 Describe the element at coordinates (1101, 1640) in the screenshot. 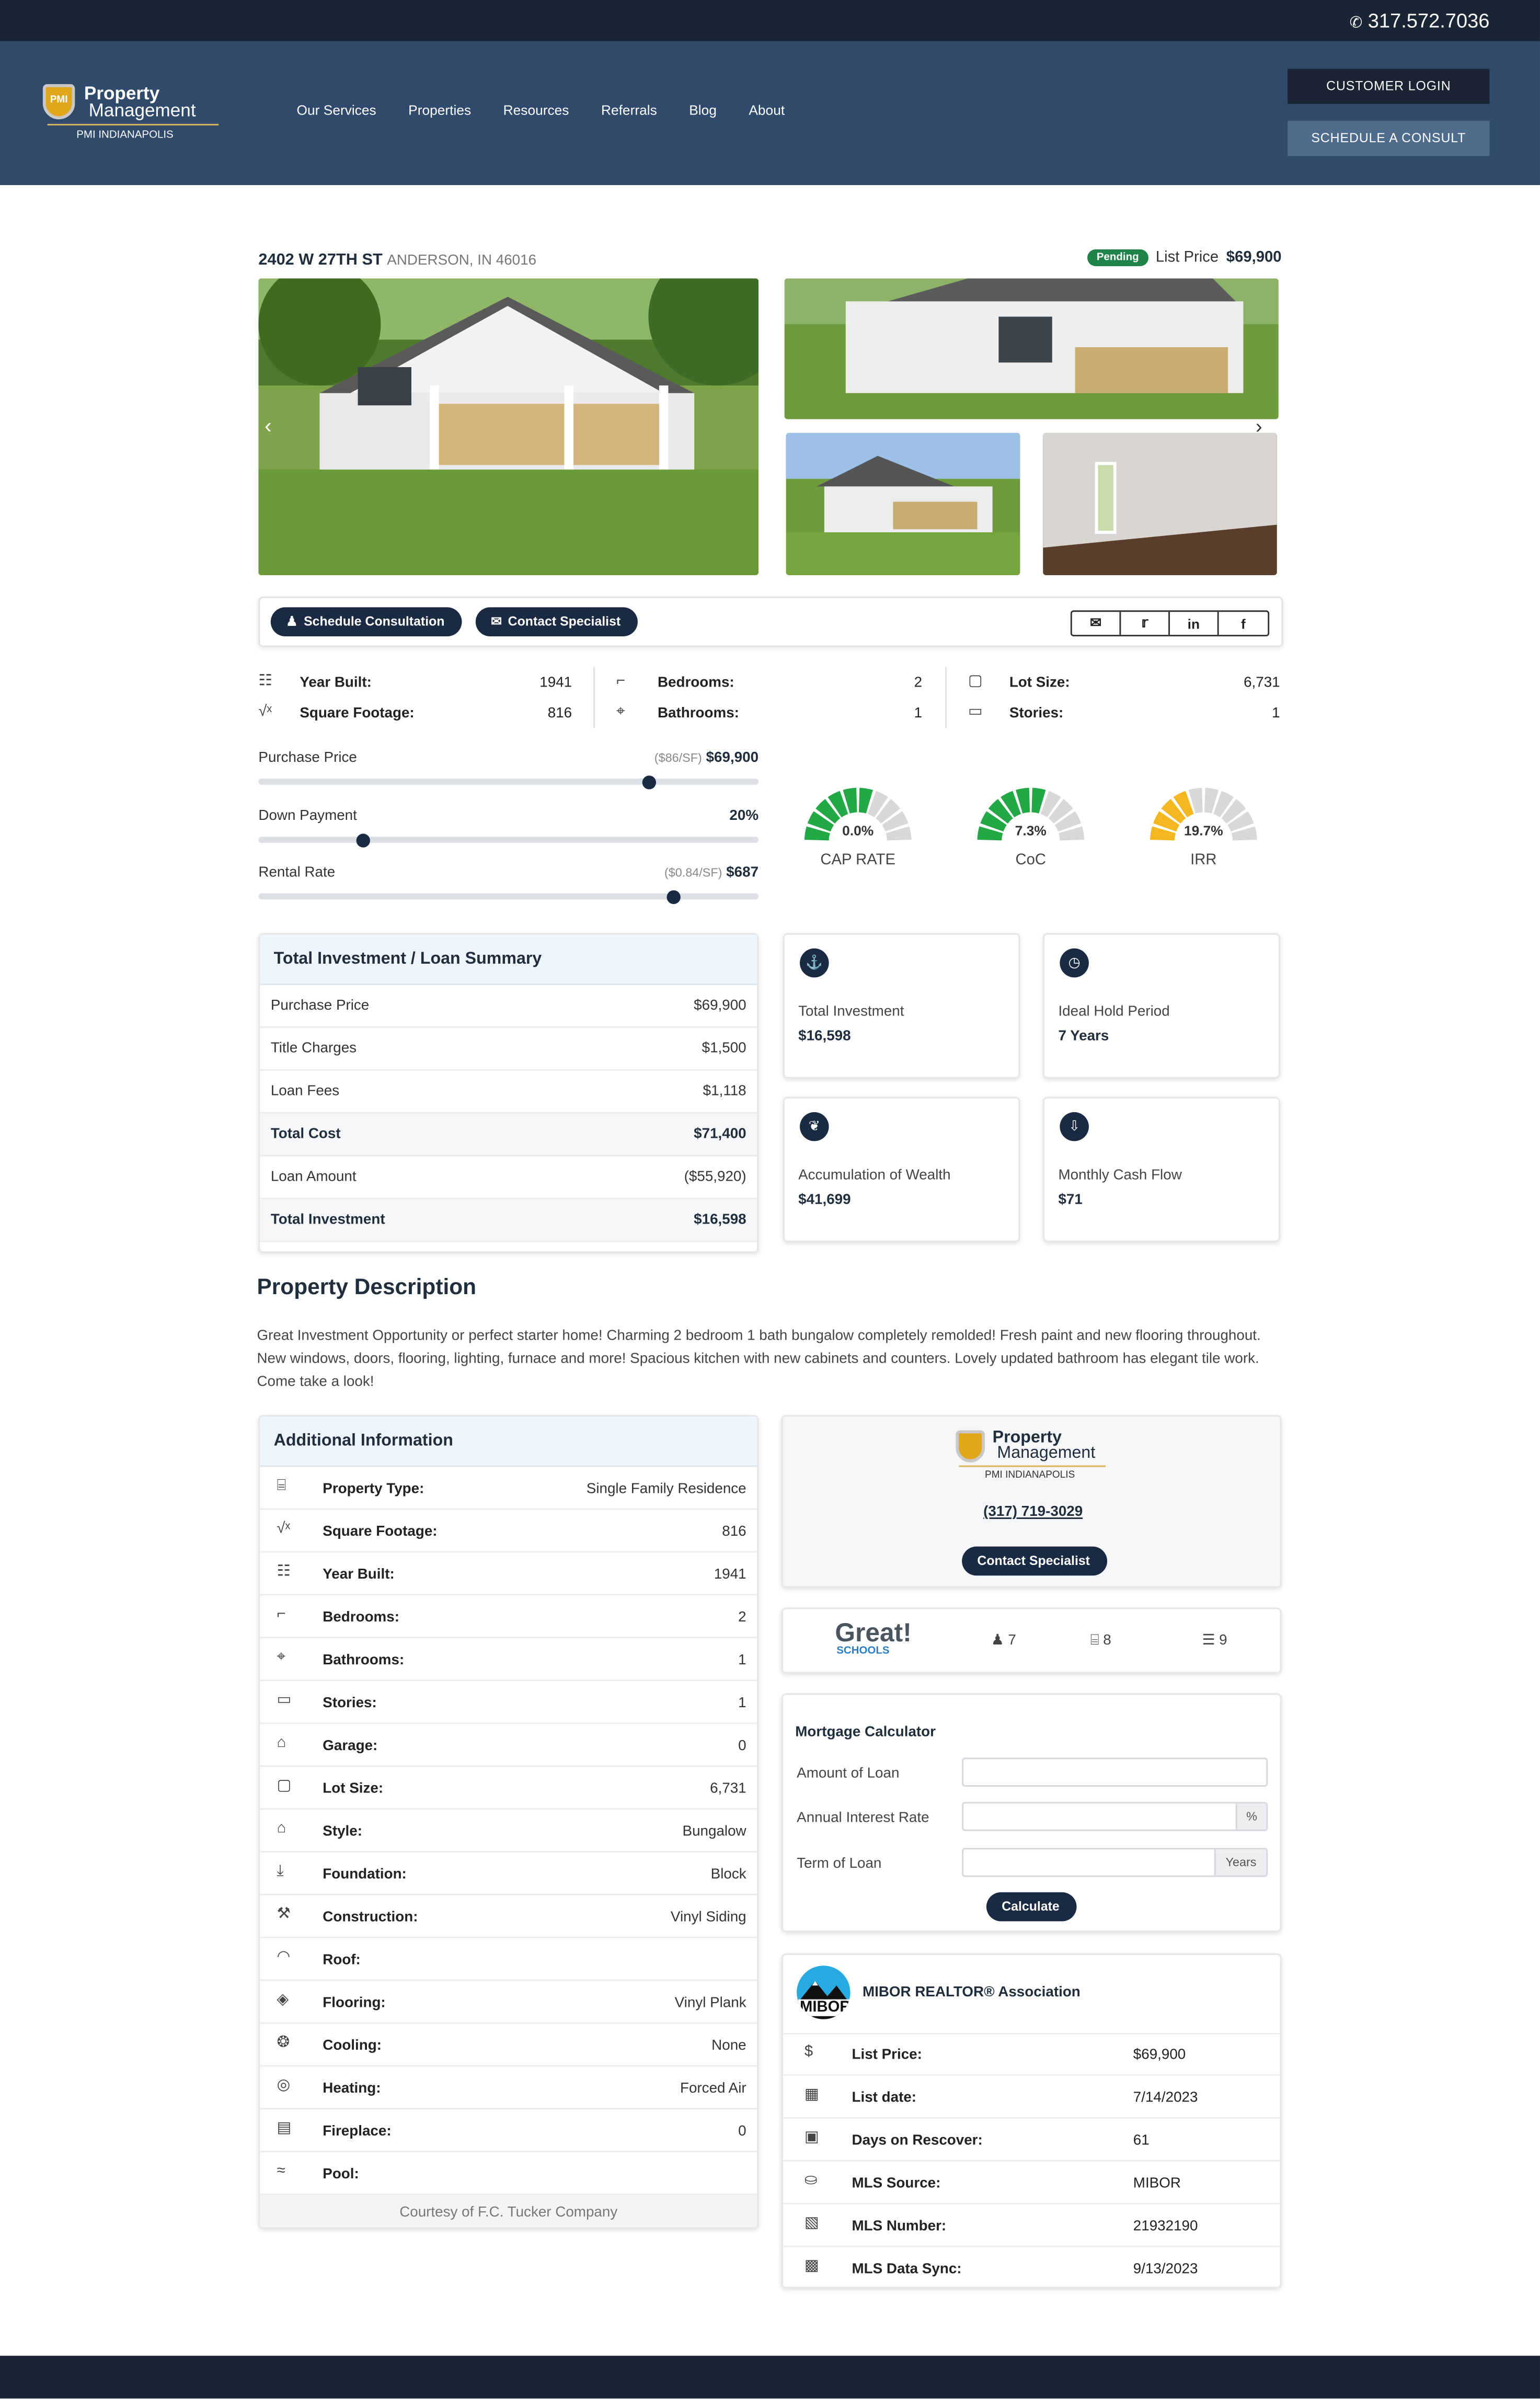

I see `school-rating: ⌸ 8` at that location.